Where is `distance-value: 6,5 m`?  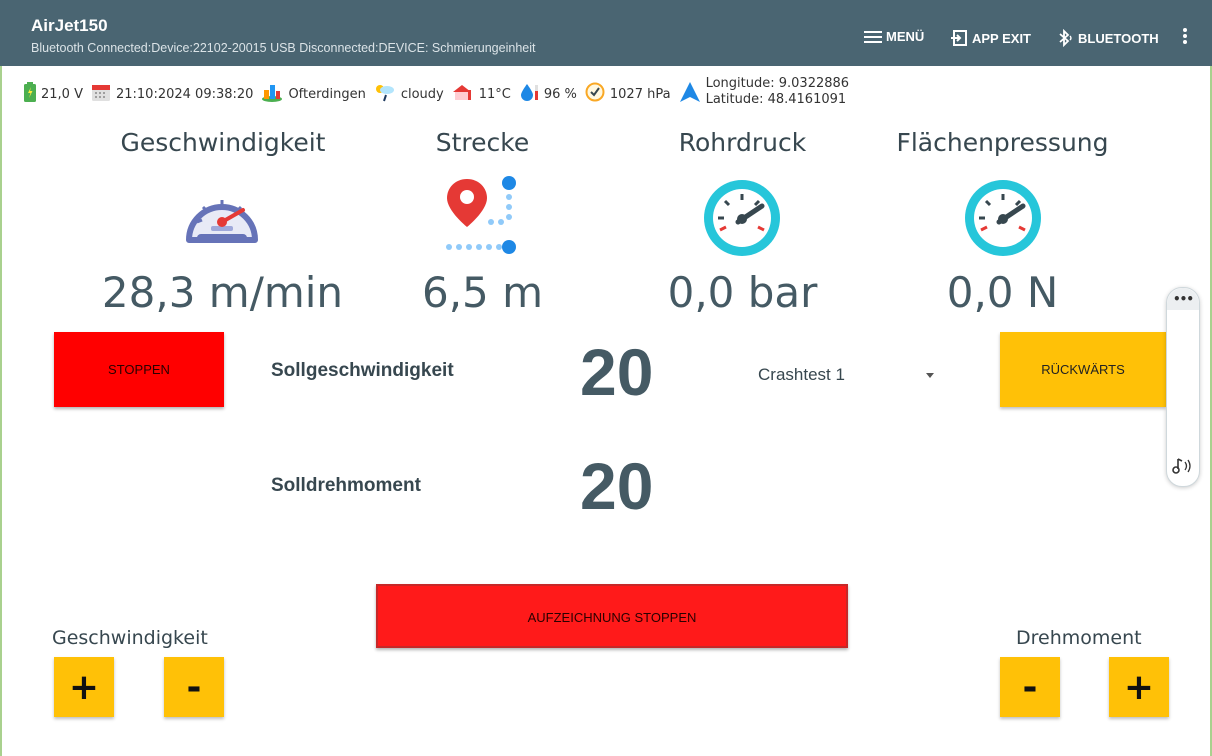 distance-value: 6,5 m is located at coordinates (482, 292).